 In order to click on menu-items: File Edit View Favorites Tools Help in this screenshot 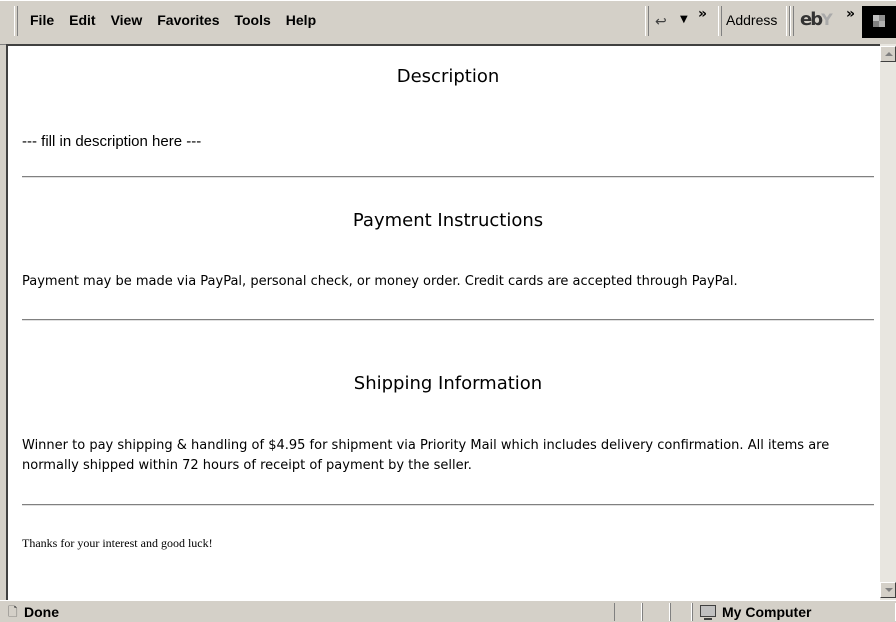, I will do `click(180, 20)`.